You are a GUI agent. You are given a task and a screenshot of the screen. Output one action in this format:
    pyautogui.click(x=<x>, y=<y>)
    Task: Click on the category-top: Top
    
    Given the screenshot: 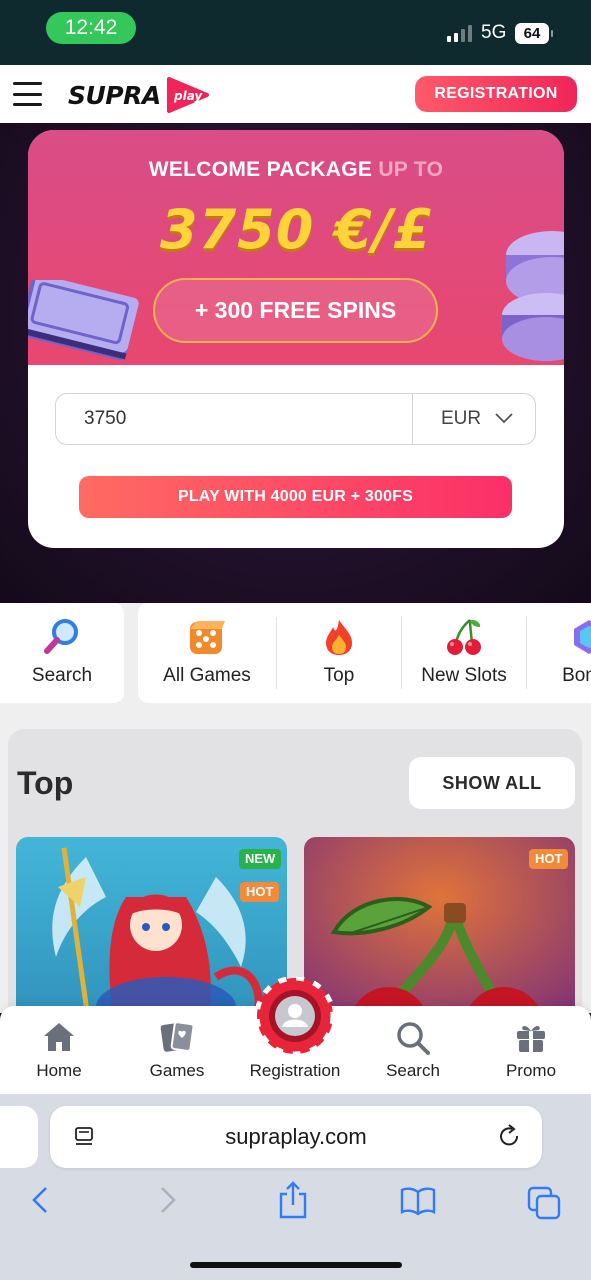 What is the action you would take?
    pyautogui.click(x=339, y=653)
    